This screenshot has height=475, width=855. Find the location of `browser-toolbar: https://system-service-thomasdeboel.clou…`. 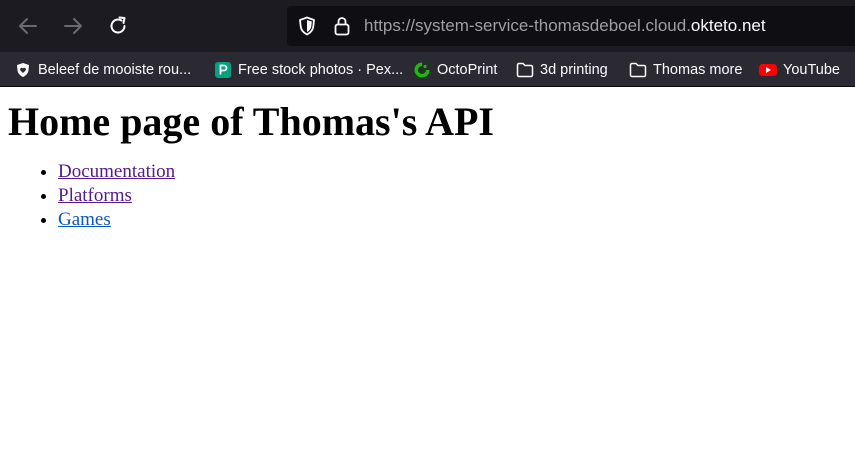

browser-toolbar: https://system-service-thomasdeboel.clou… is located at coordinates (427, 26).